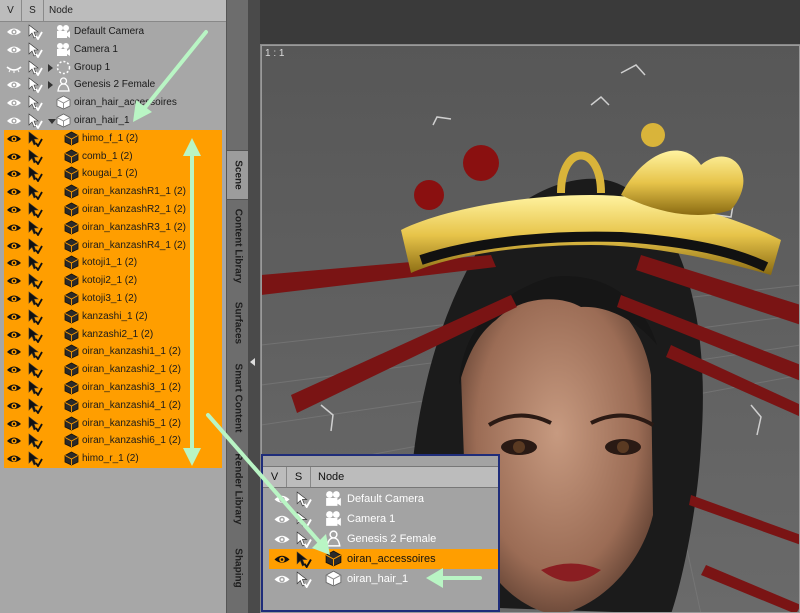  I want to click on scene-row: Camera 1, so click(113, 50).